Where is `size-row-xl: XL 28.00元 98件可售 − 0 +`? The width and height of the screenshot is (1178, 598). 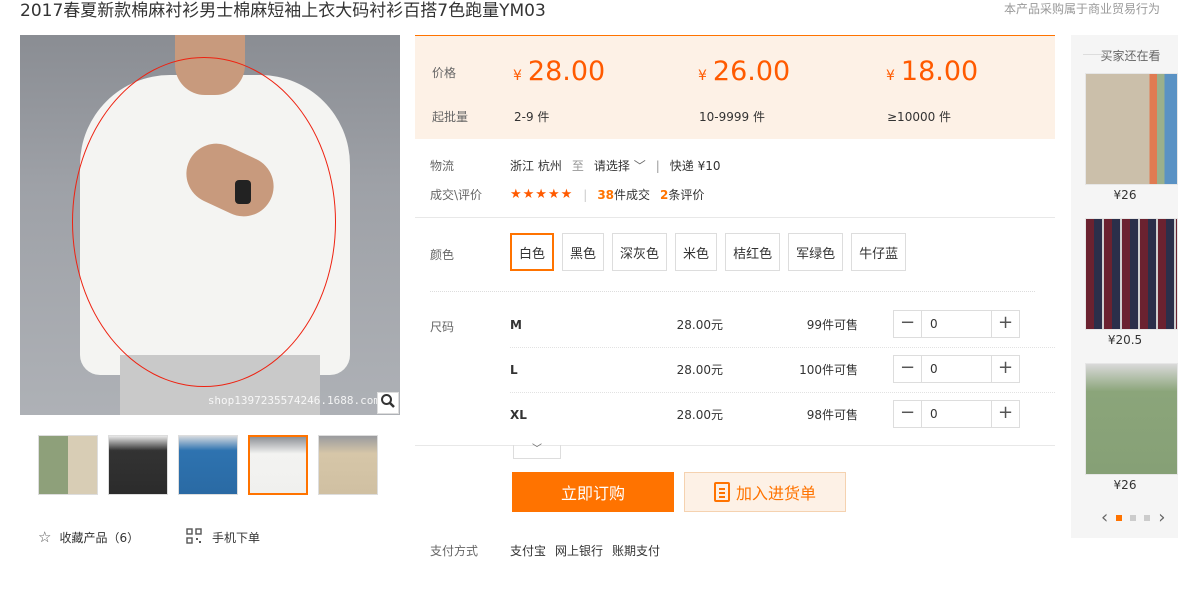 size-row-xl: XL 28.00元 98件可售 − 0 + is located at coordinates (782, 414).